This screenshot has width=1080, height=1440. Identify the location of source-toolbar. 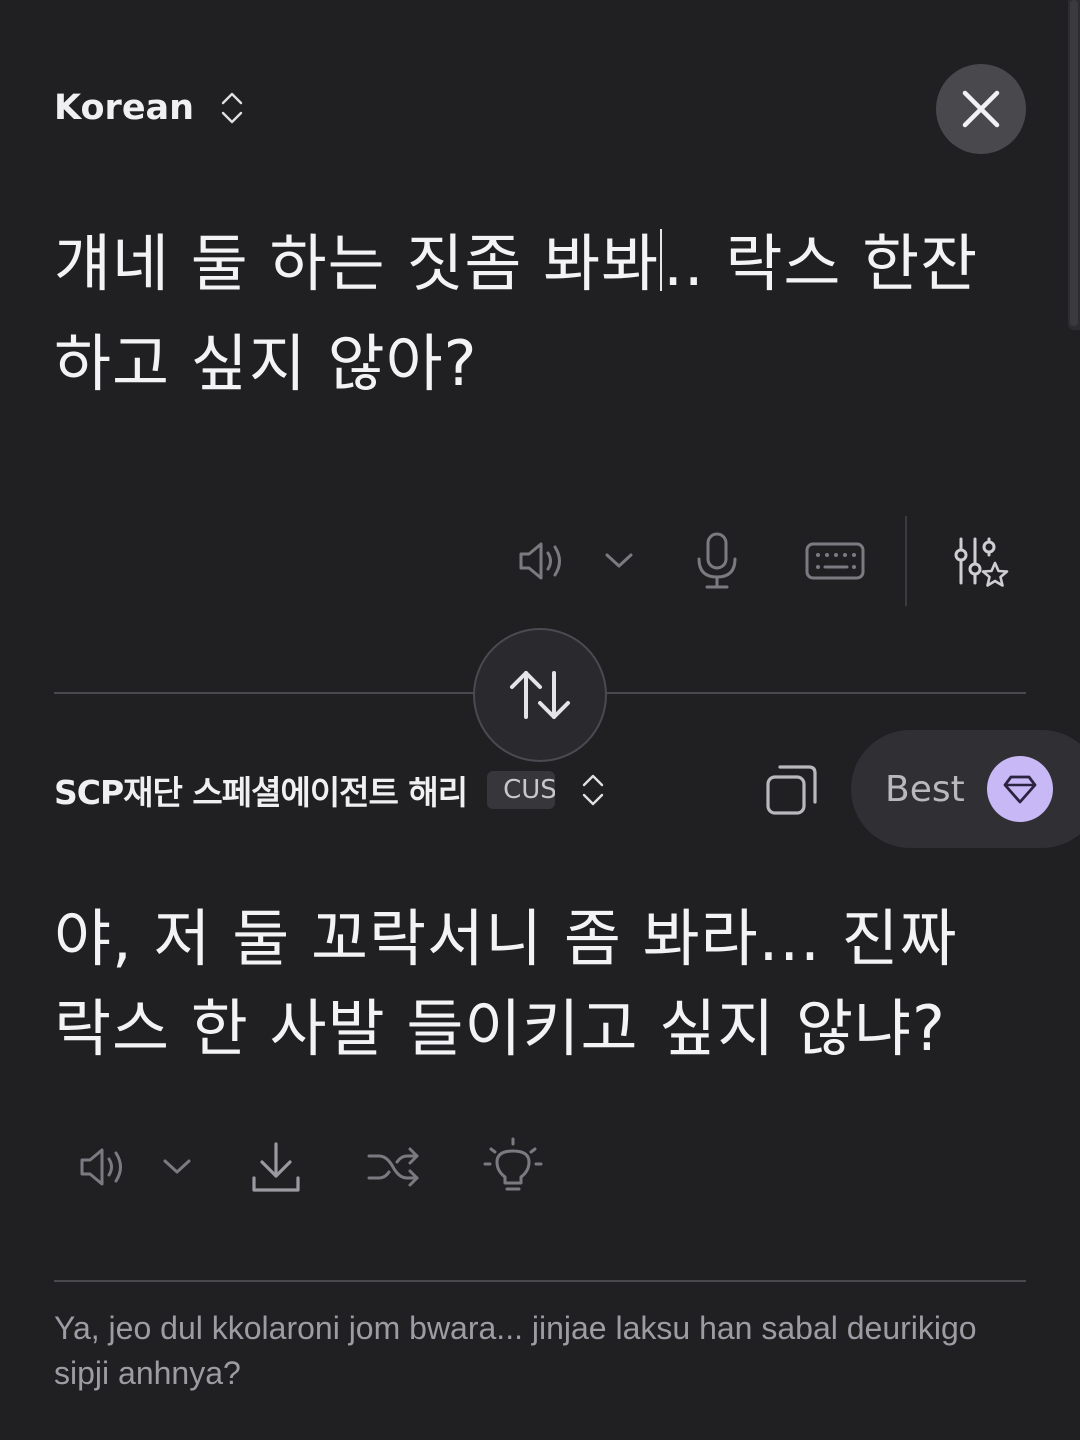
(540, 561).